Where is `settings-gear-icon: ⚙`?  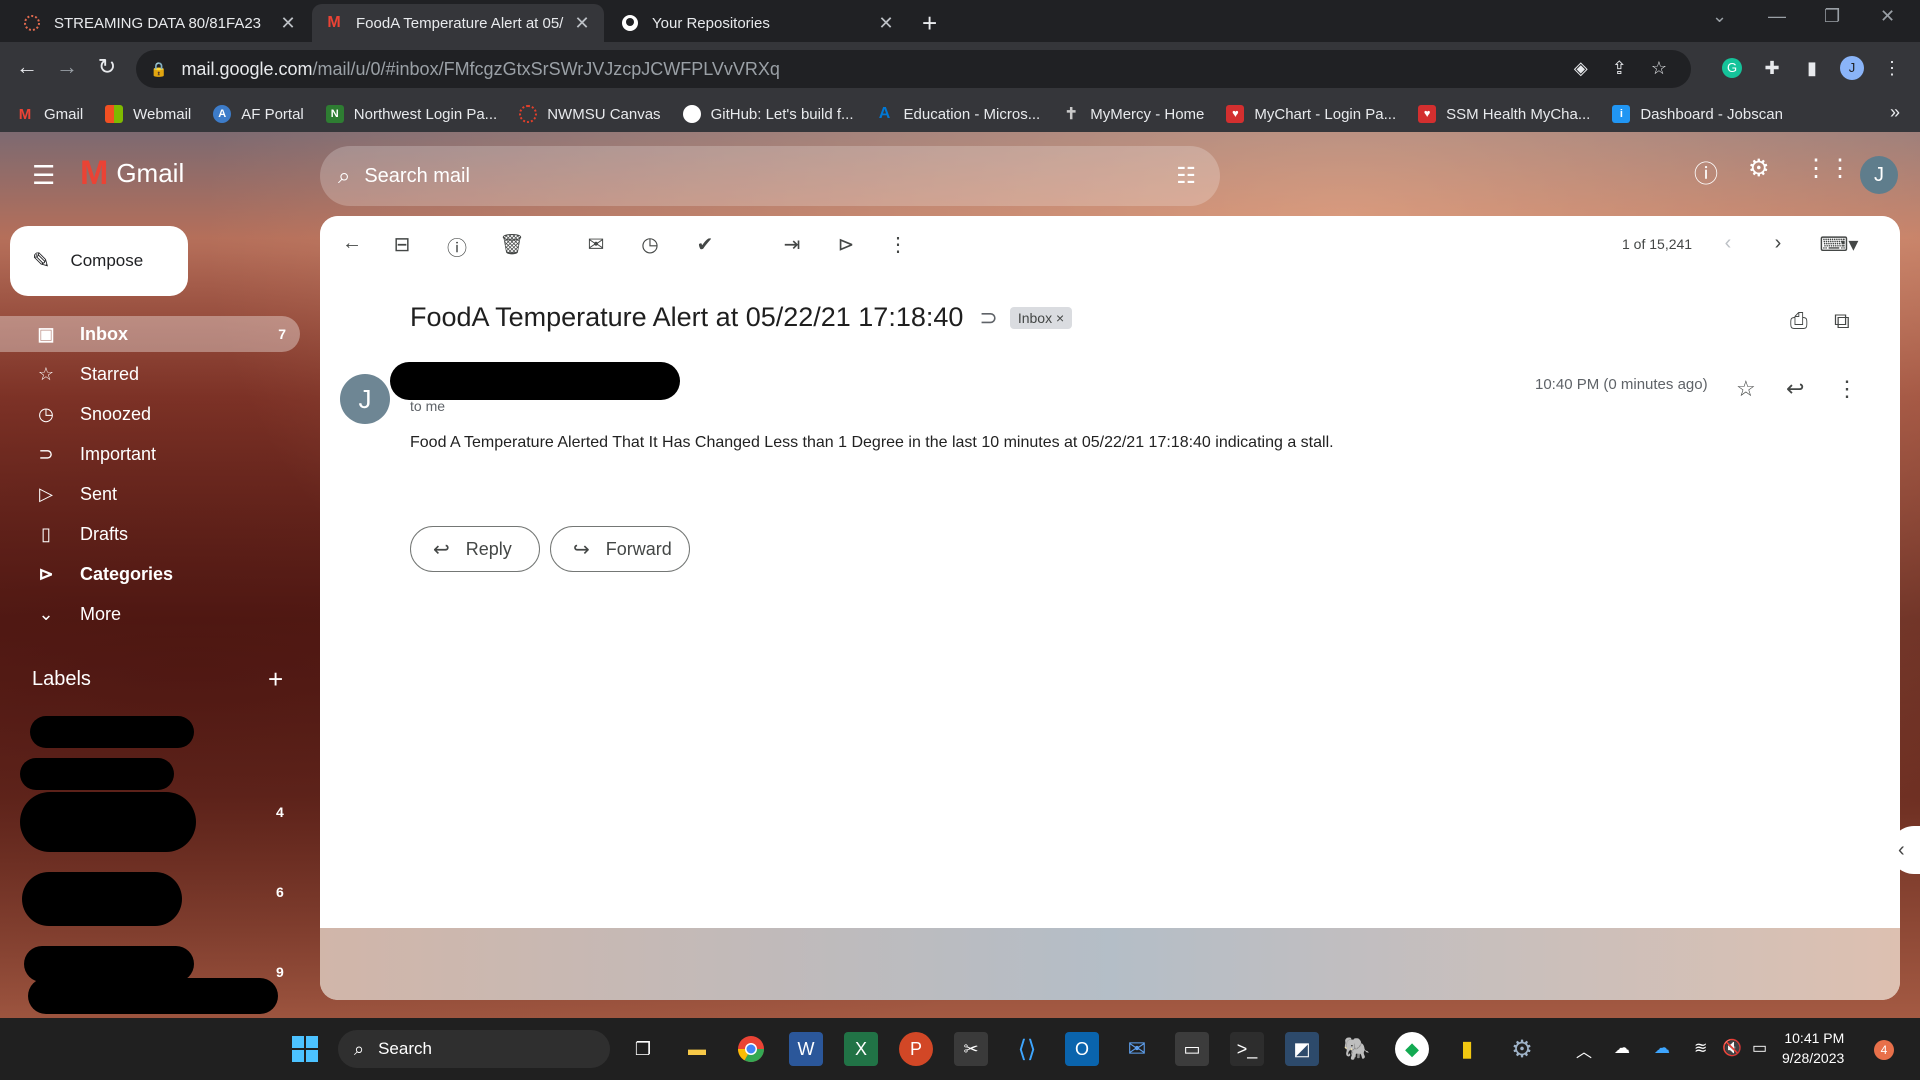 settings-gear-icon: ⚙ is located at coordinates (1522, 1049).